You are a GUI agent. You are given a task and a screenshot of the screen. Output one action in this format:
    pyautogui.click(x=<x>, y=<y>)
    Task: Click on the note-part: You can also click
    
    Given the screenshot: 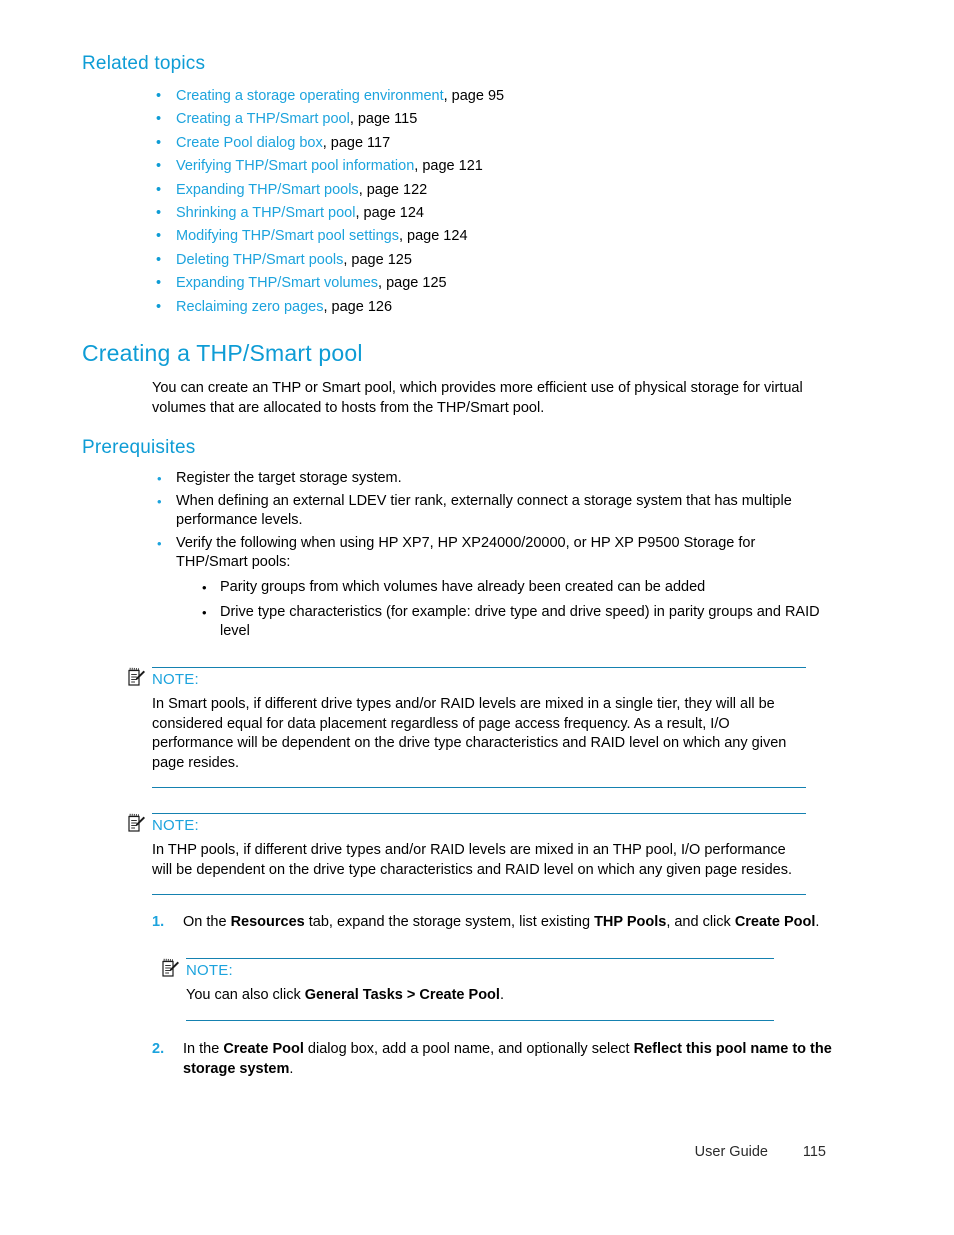 What is the action you would take?
    pyautogui.click(x=245, y=995)
    